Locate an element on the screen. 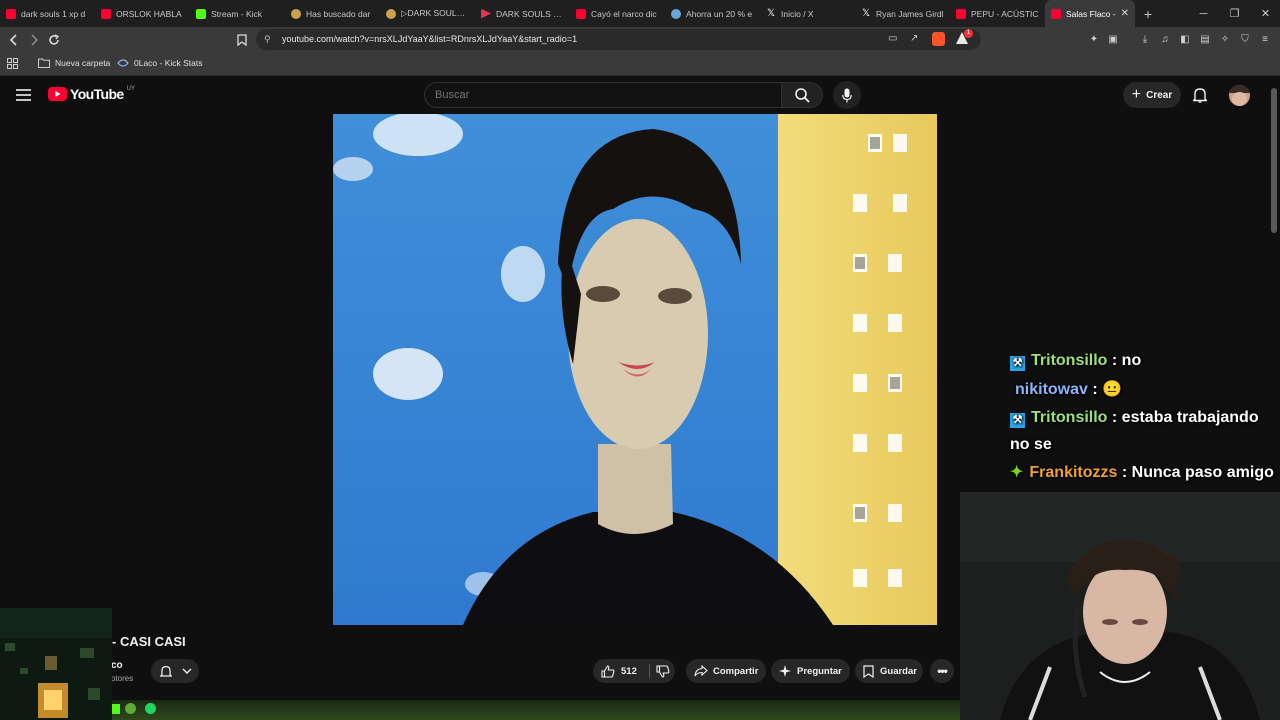 The image size is (1280, 720). browser-tab: Has buscado dar is located at coordinates (332, 13).